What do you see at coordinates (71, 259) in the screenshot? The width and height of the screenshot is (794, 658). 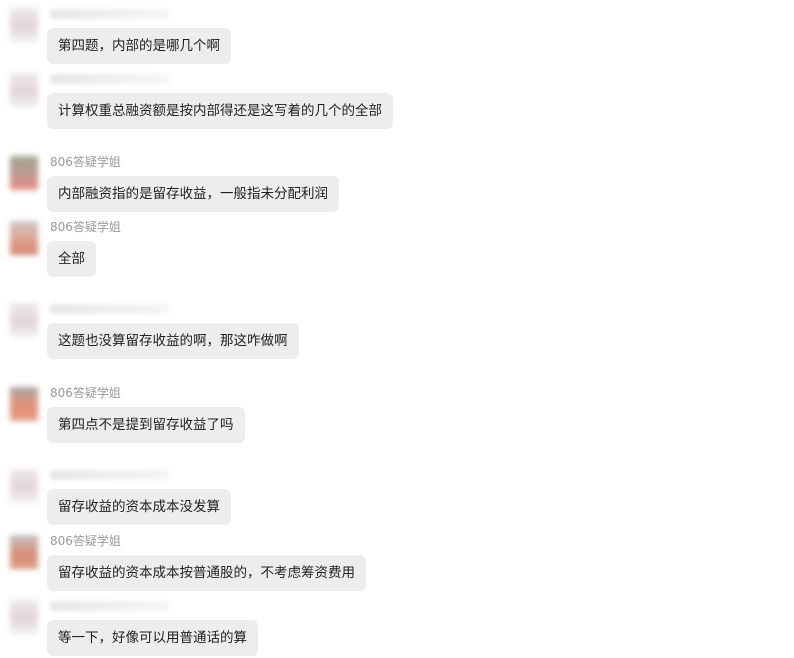 I see `message-bubble: 全部` at bounding box center [71, 259].